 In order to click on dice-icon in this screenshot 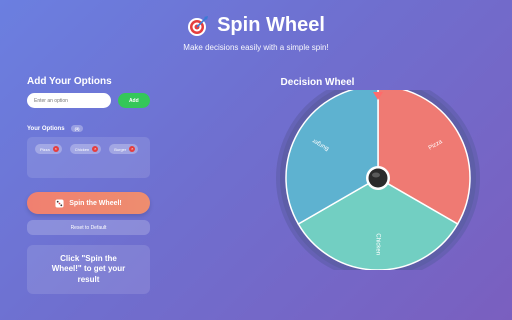, I will do `click(59, 203)`.